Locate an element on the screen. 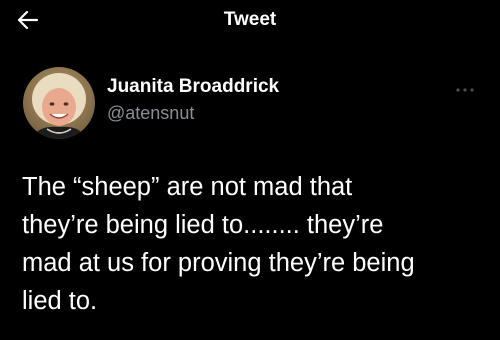 This screenshot has width=500, height=340. top-bar: Tweet is located at coordinates (250, 22).